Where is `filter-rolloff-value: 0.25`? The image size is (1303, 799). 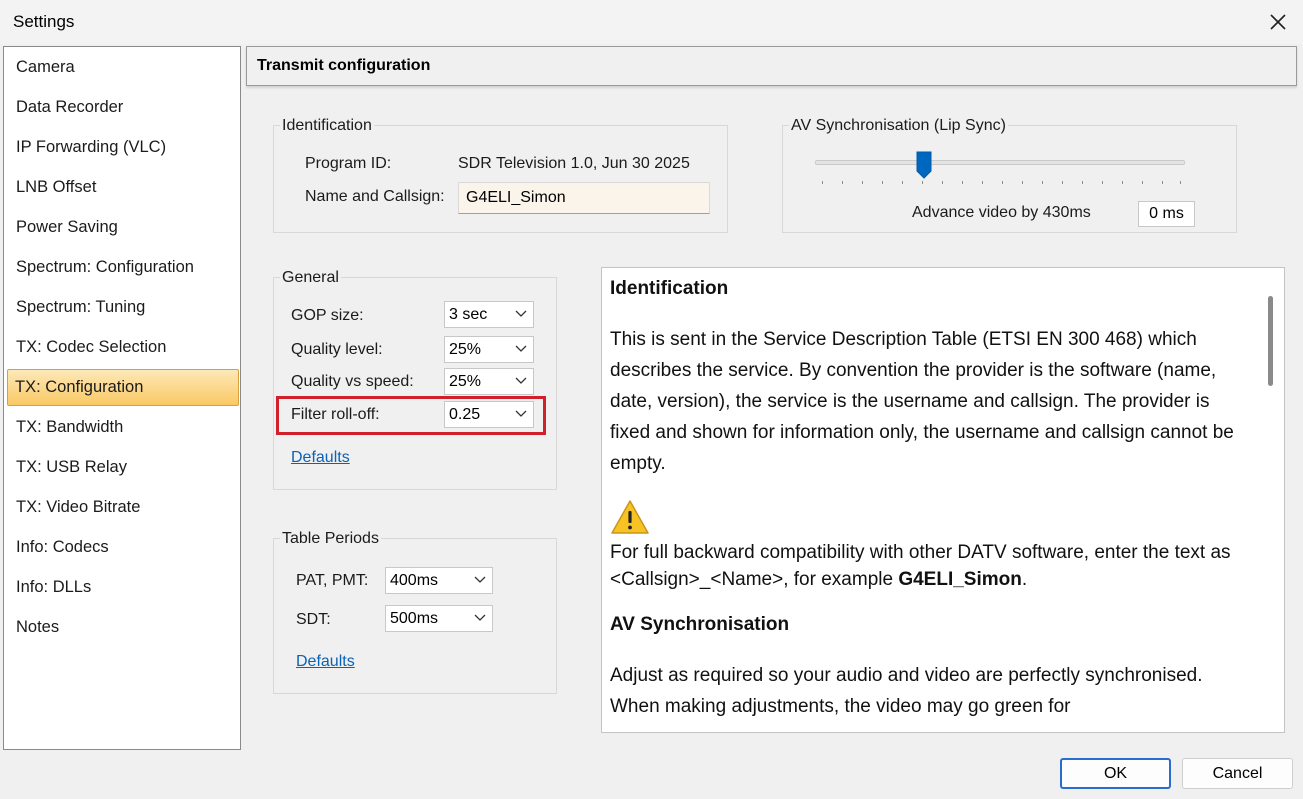 filter-rolloff-value: 0.25 is located at coordinates (465, 414).